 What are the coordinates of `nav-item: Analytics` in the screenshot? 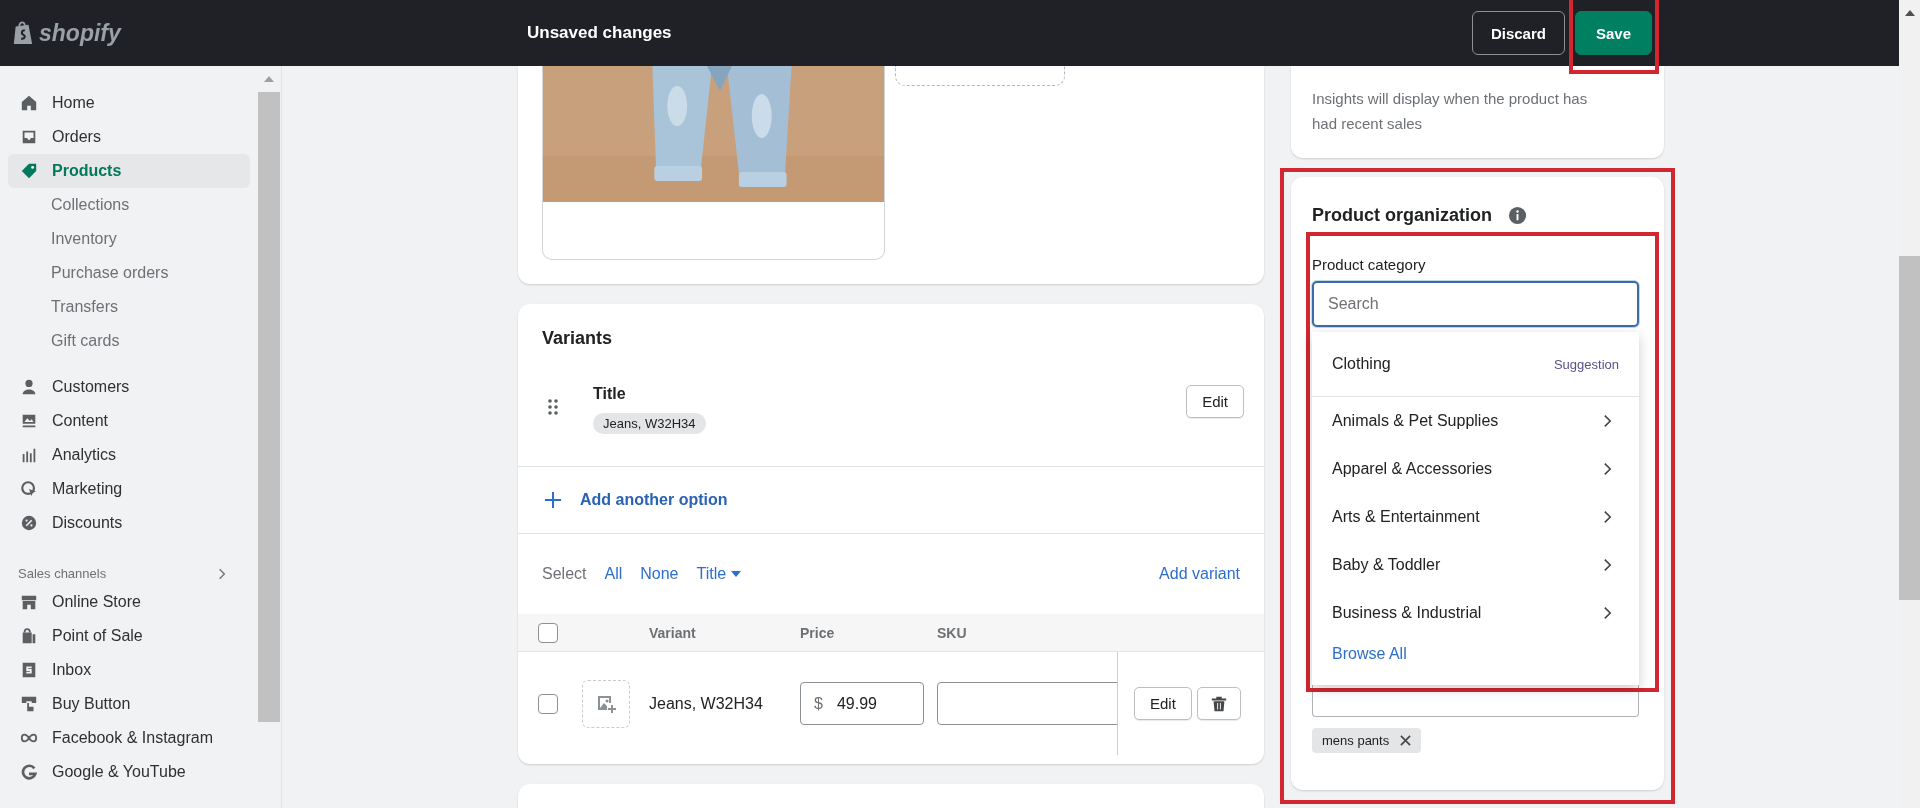 It's located at (129, 455).